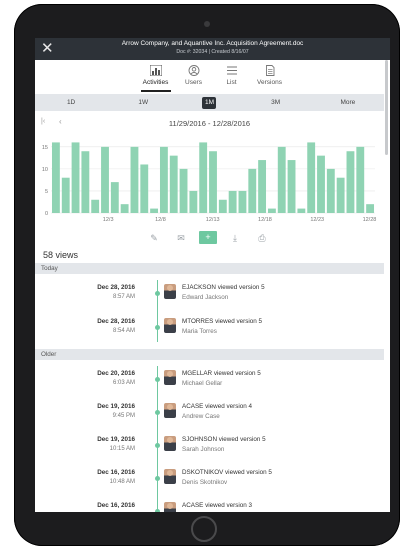  What do you see at coordinates (212, 52) in the screenshot?
I see `document-subtitle: Doc #: 32034 | Created 8/16/07` at bounding box center [212, 52].